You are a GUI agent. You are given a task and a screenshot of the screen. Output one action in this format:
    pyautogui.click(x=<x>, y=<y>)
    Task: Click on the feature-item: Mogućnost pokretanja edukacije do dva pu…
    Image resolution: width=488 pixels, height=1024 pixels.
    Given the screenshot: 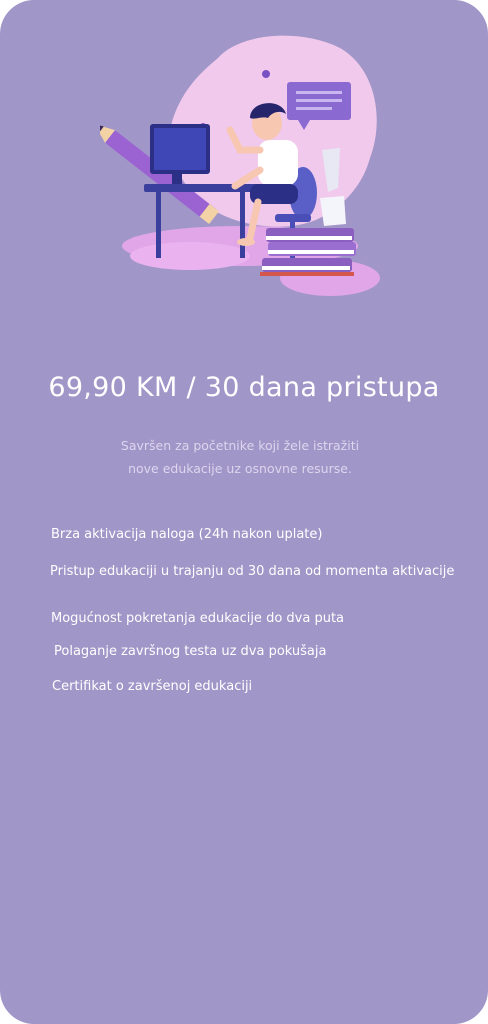 What is the action you would take?
    pyautogui.click(x=198, y=618)
    